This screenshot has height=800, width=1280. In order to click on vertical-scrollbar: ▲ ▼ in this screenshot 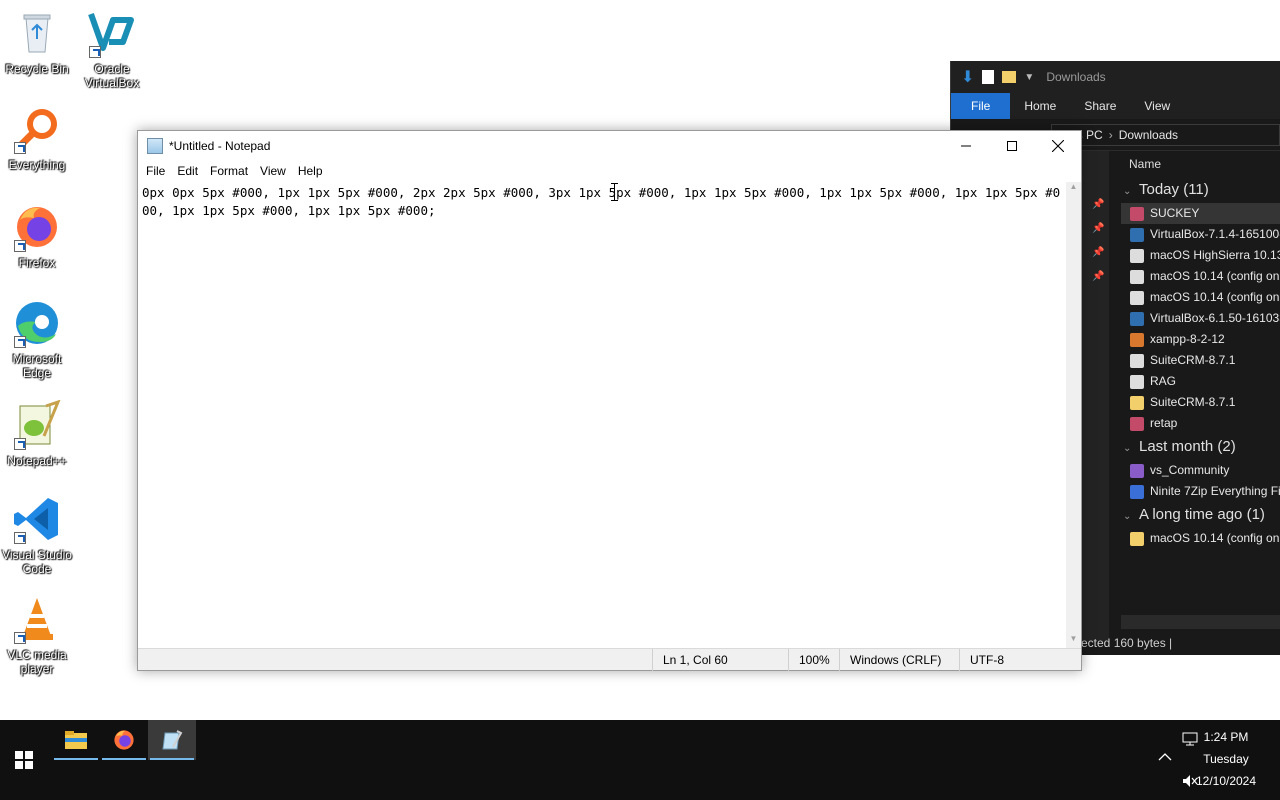, I will do `click(1073, 415)`.